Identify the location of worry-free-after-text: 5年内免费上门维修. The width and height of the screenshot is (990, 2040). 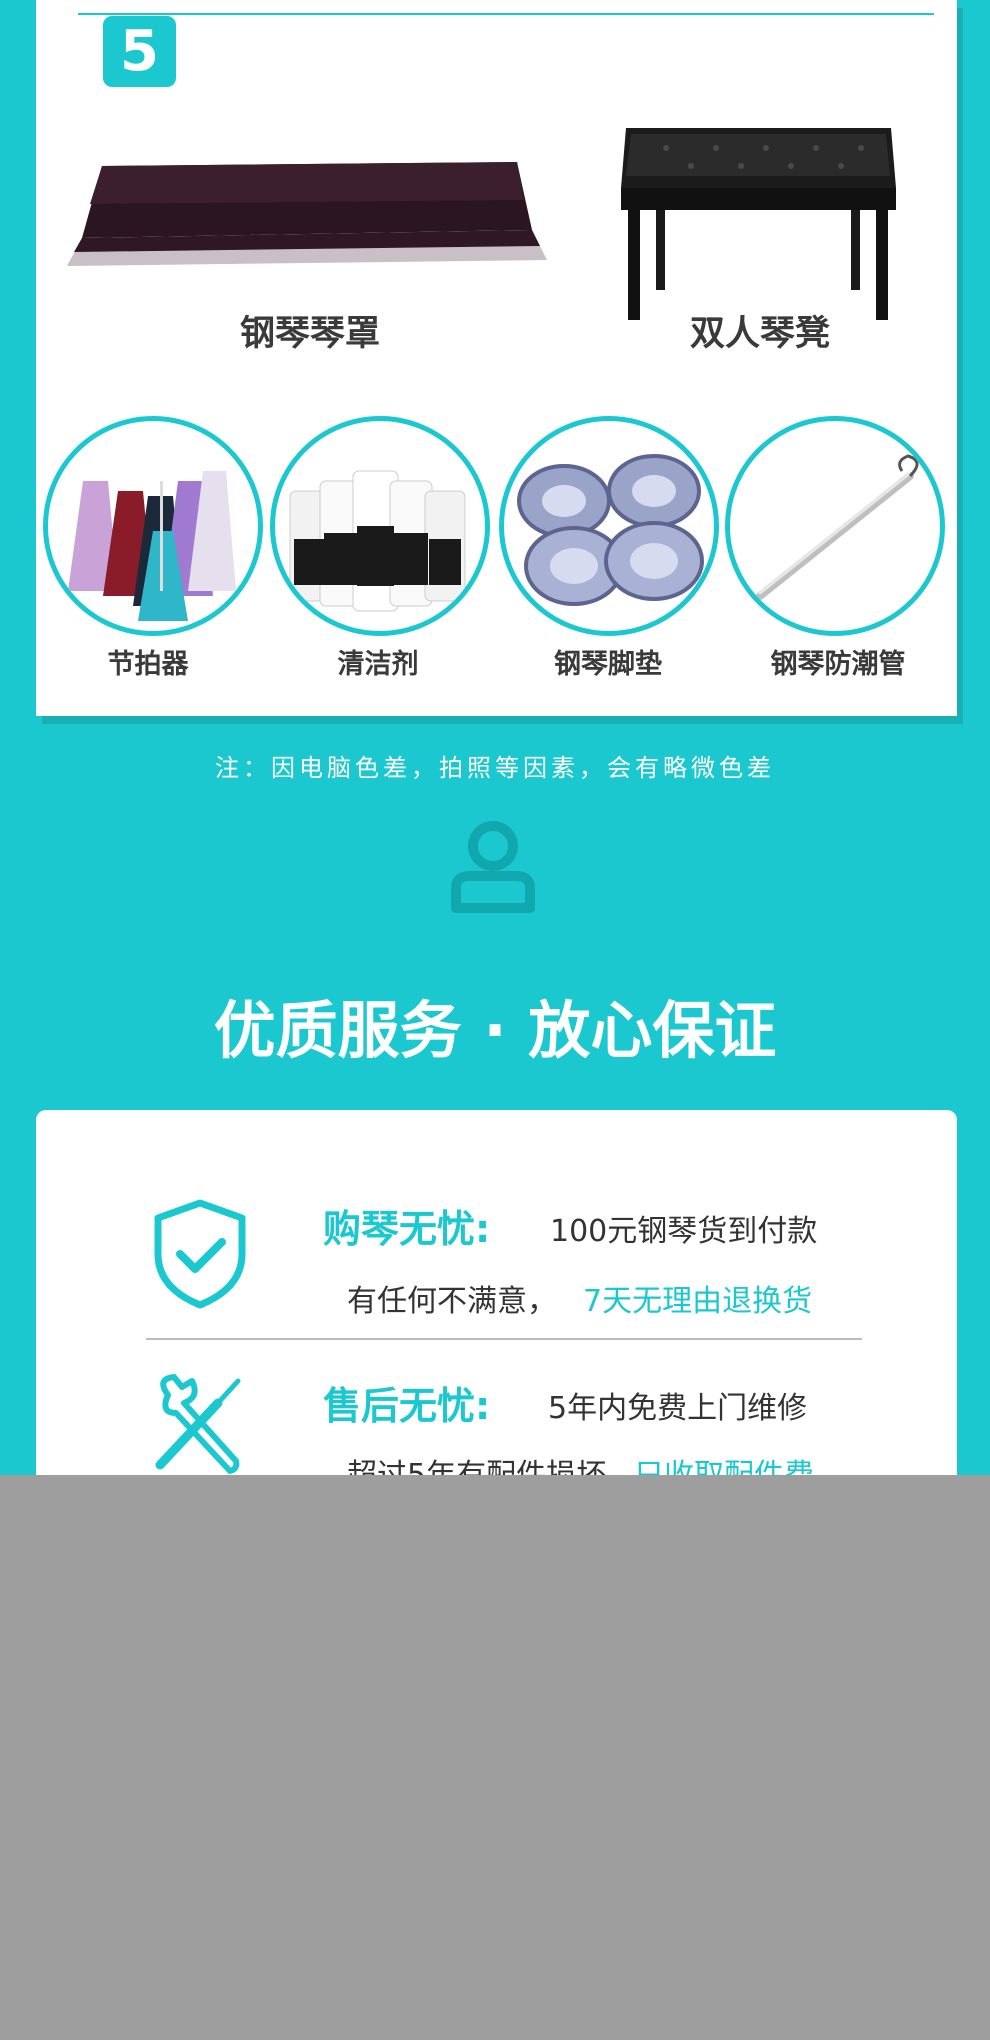
(678, 1408).